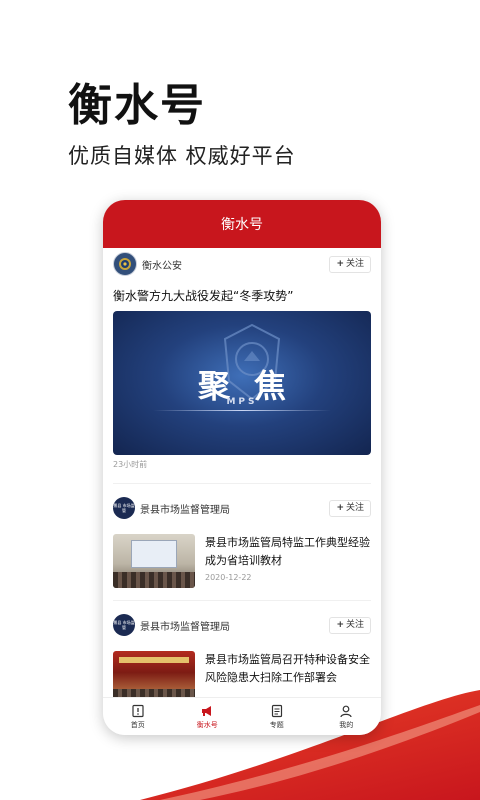  Describe the element at coordinates (346, 711) in the screenshot. I see `user-icon` at that location.